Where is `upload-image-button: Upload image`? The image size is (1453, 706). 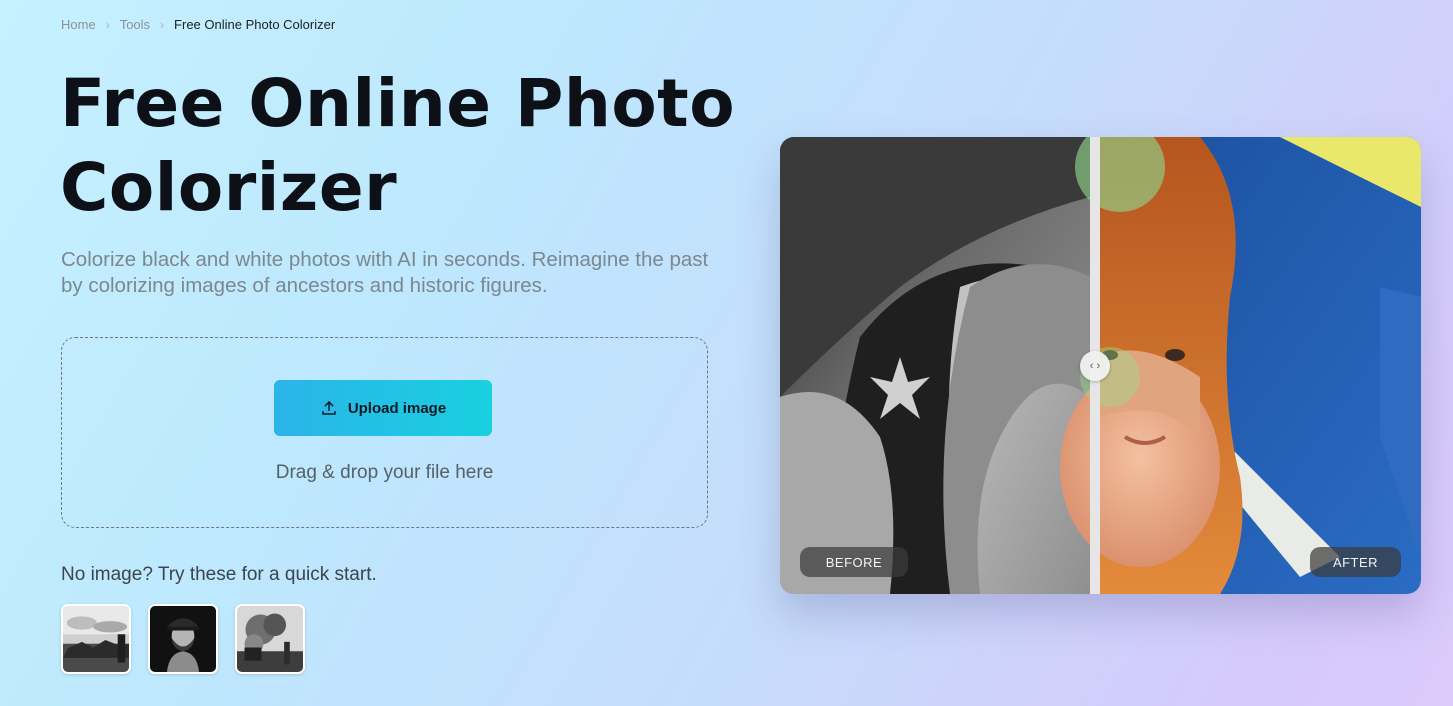
upload-image-button: Upload image is located at coordinates (383, 408).